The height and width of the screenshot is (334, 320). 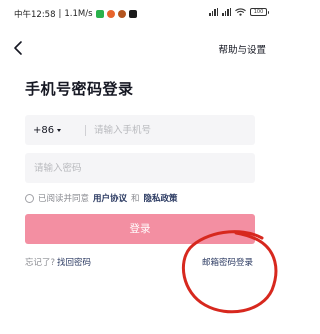 I want to click on country-code-selector: +86, so click(x=55, y=130).